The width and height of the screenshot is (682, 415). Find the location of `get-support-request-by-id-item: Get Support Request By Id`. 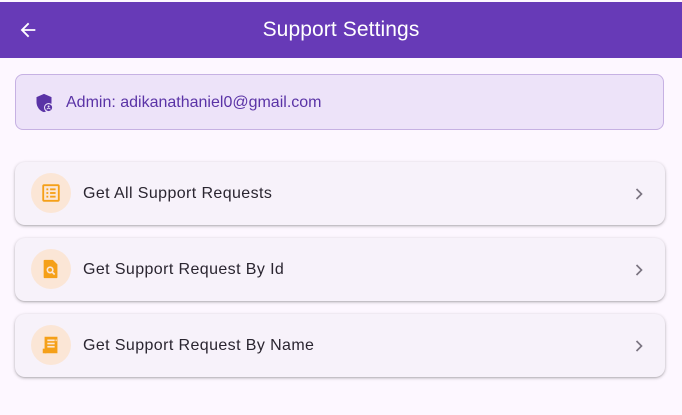

get-support-request-by-id-item: Get Support Request By Id is located at coordinates (340, 269).